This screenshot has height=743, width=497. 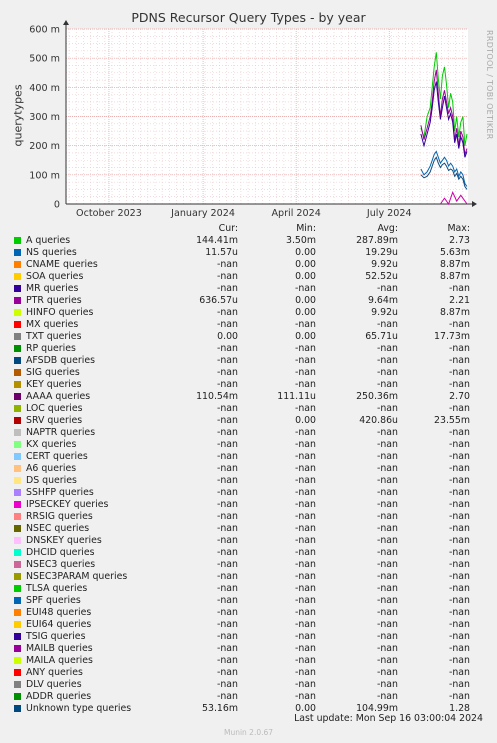 What do you see at coordinates (248, 732) in the screenshot?
I see `munin-version: Munin 2.0.67` at bounding box center [248, 732].